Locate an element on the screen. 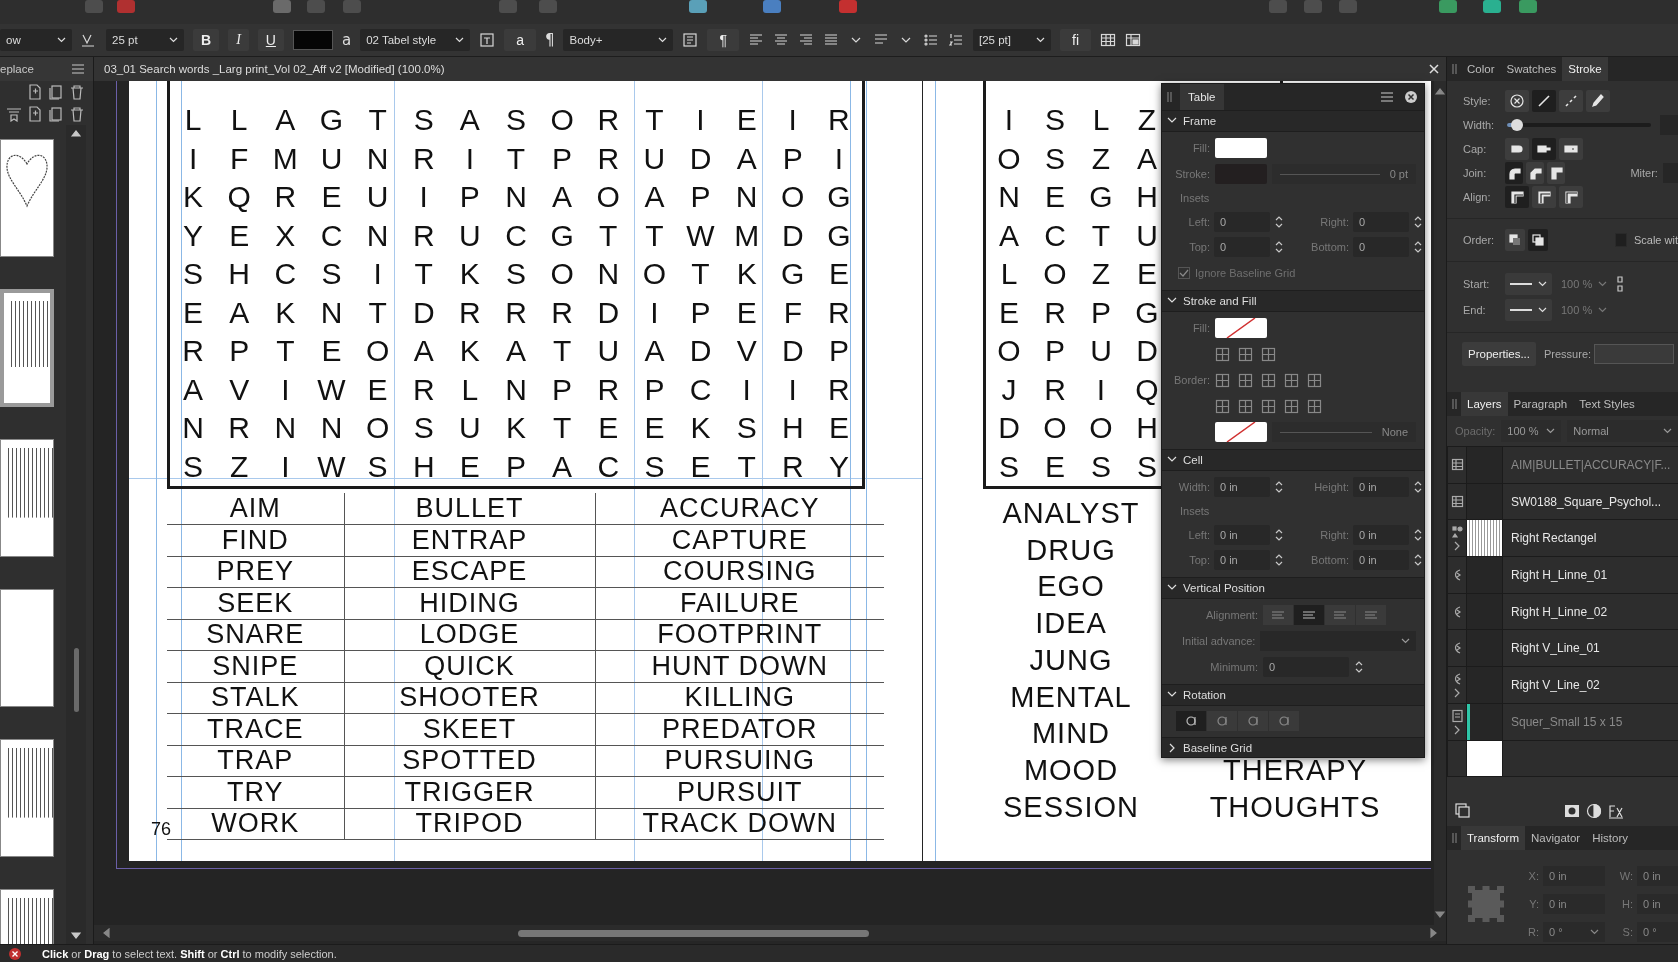 The image size is (1678, 962). mask-icon is located at coordinates (1572, 811).